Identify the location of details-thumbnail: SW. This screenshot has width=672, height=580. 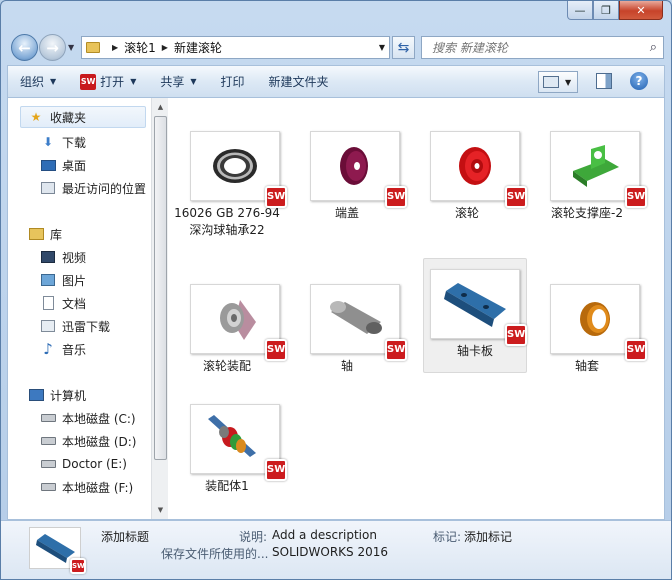
(57, 550).